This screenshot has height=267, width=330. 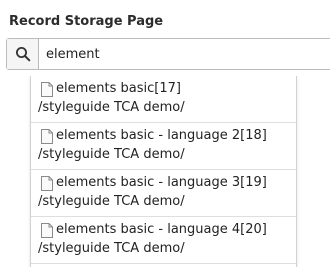 What do you see at coordinates (86, 21) in the screenshot?
I see `field-label: Record Storage Page` at bounding box center [86, 21].